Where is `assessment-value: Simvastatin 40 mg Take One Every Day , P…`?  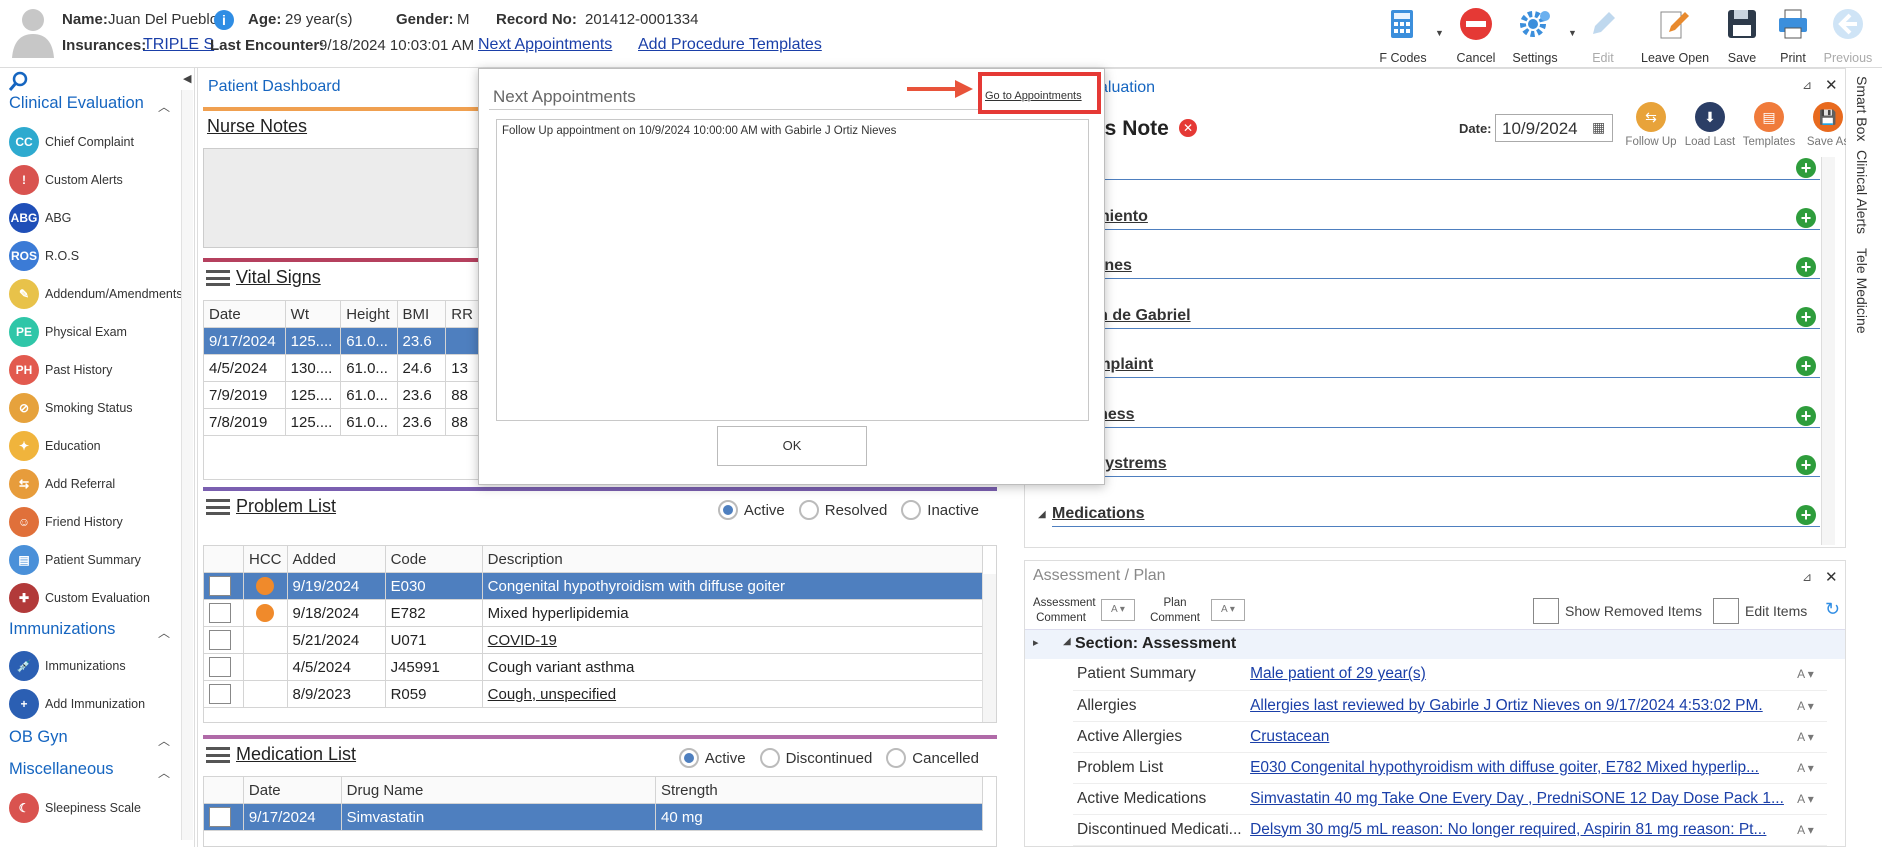
assessment-value: Simvastatin 40 mg Take One Every Day , P… is located at coordinates (1517, 799).